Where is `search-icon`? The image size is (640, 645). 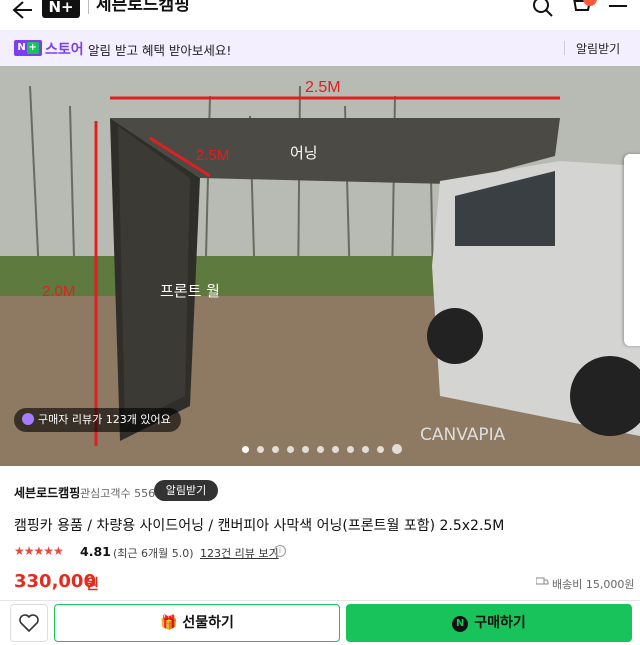 search-icon is located at coordinates (543, 9).